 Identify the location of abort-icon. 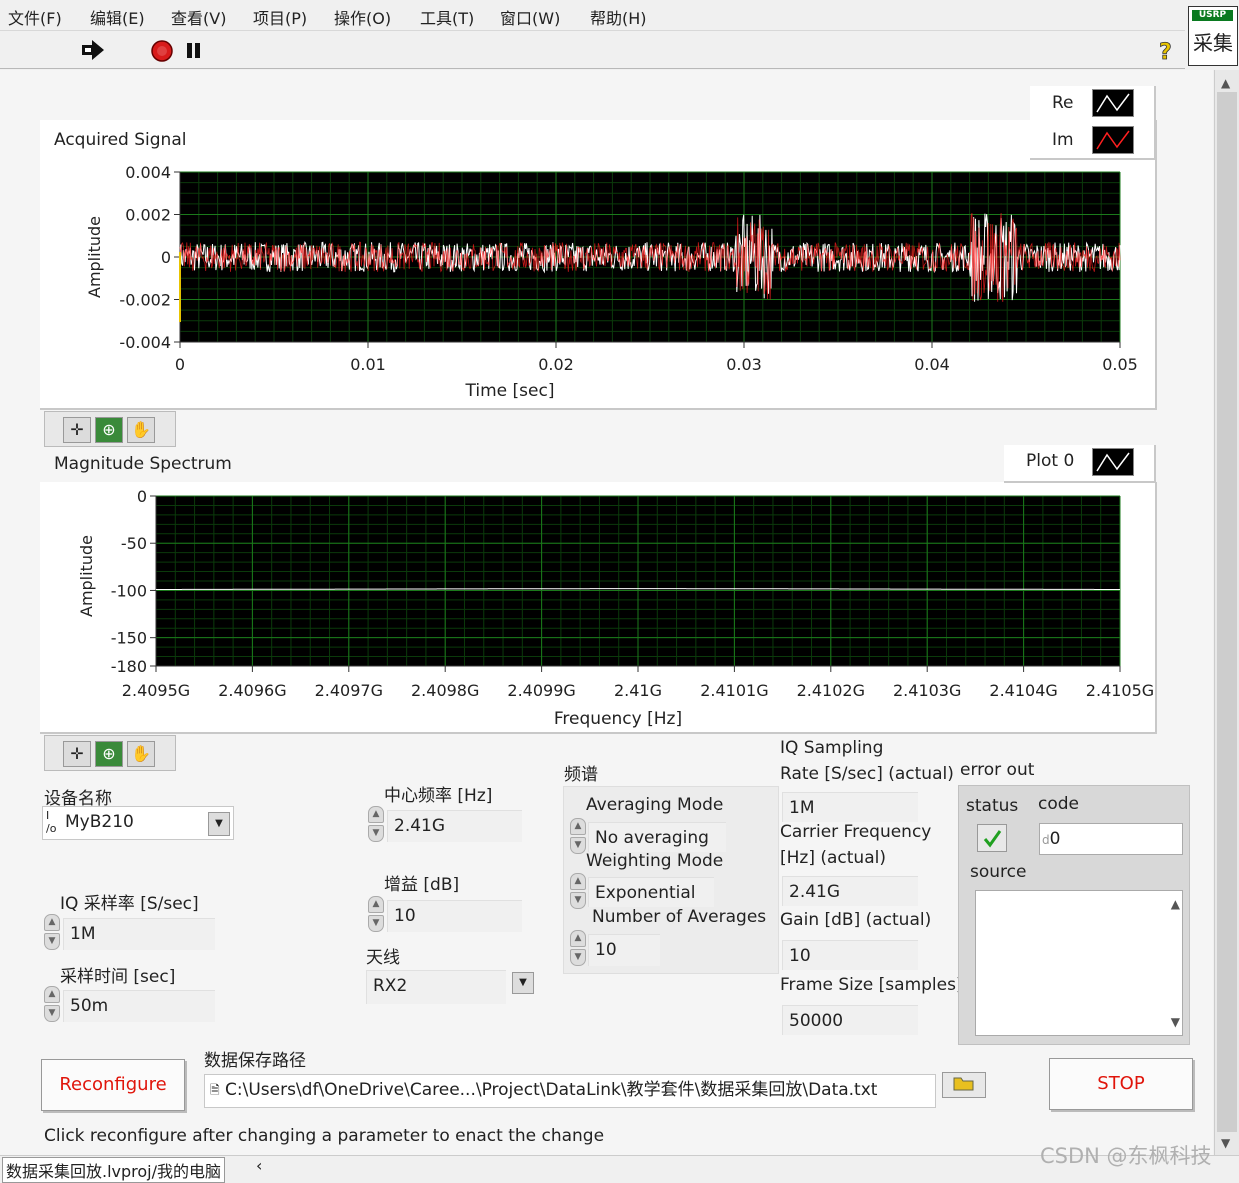
(162, 51).